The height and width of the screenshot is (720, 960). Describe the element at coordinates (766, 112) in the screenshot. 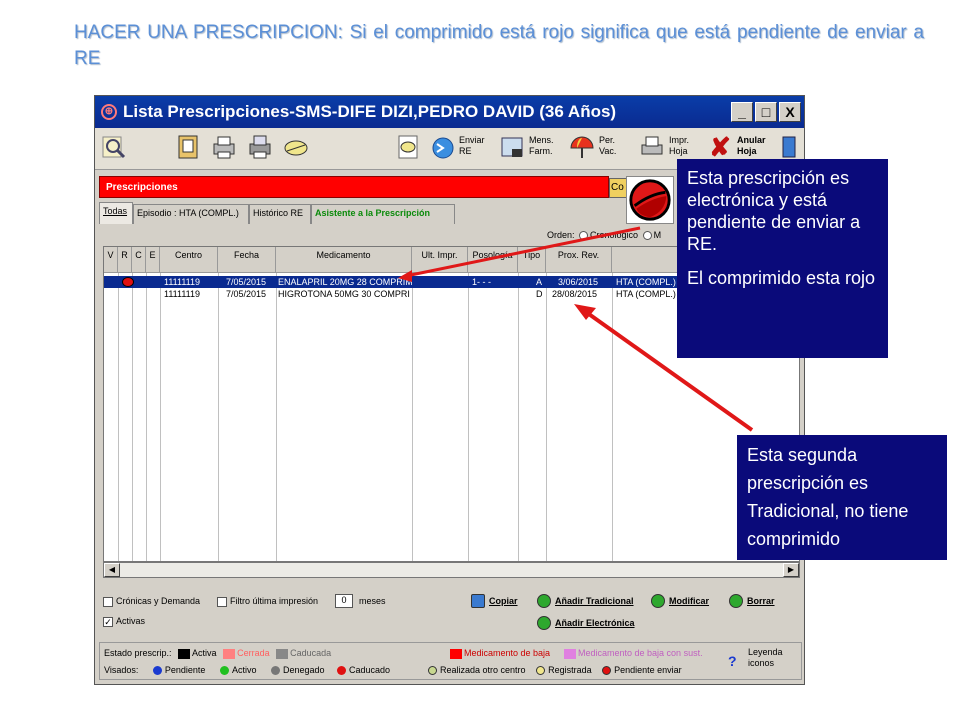

I see `maximize-button: □` at that location.